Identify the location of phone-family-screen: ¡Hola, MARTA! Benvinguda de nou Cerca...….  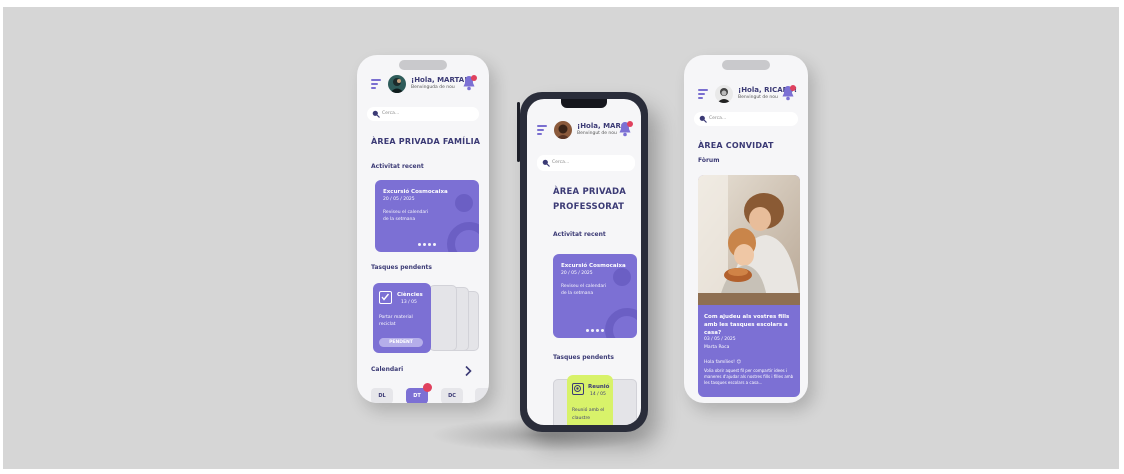
(423, 229).